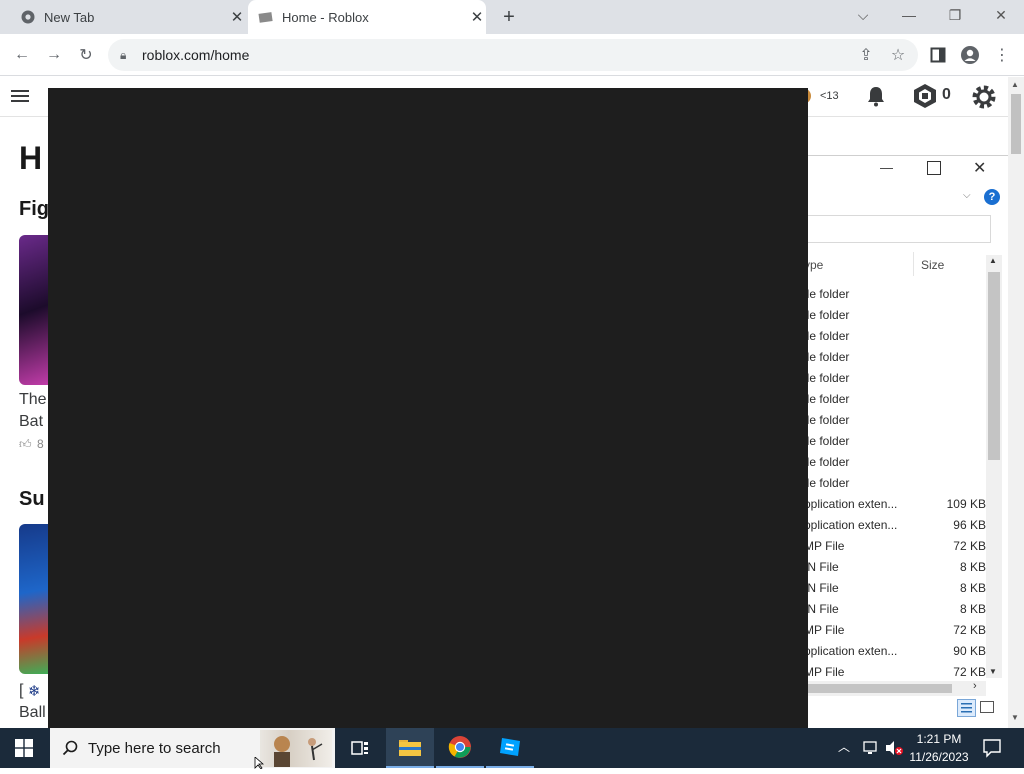 This screenshot has height=774, width=1024. I want to click on restore-icon: ❐, so click(955, 15).